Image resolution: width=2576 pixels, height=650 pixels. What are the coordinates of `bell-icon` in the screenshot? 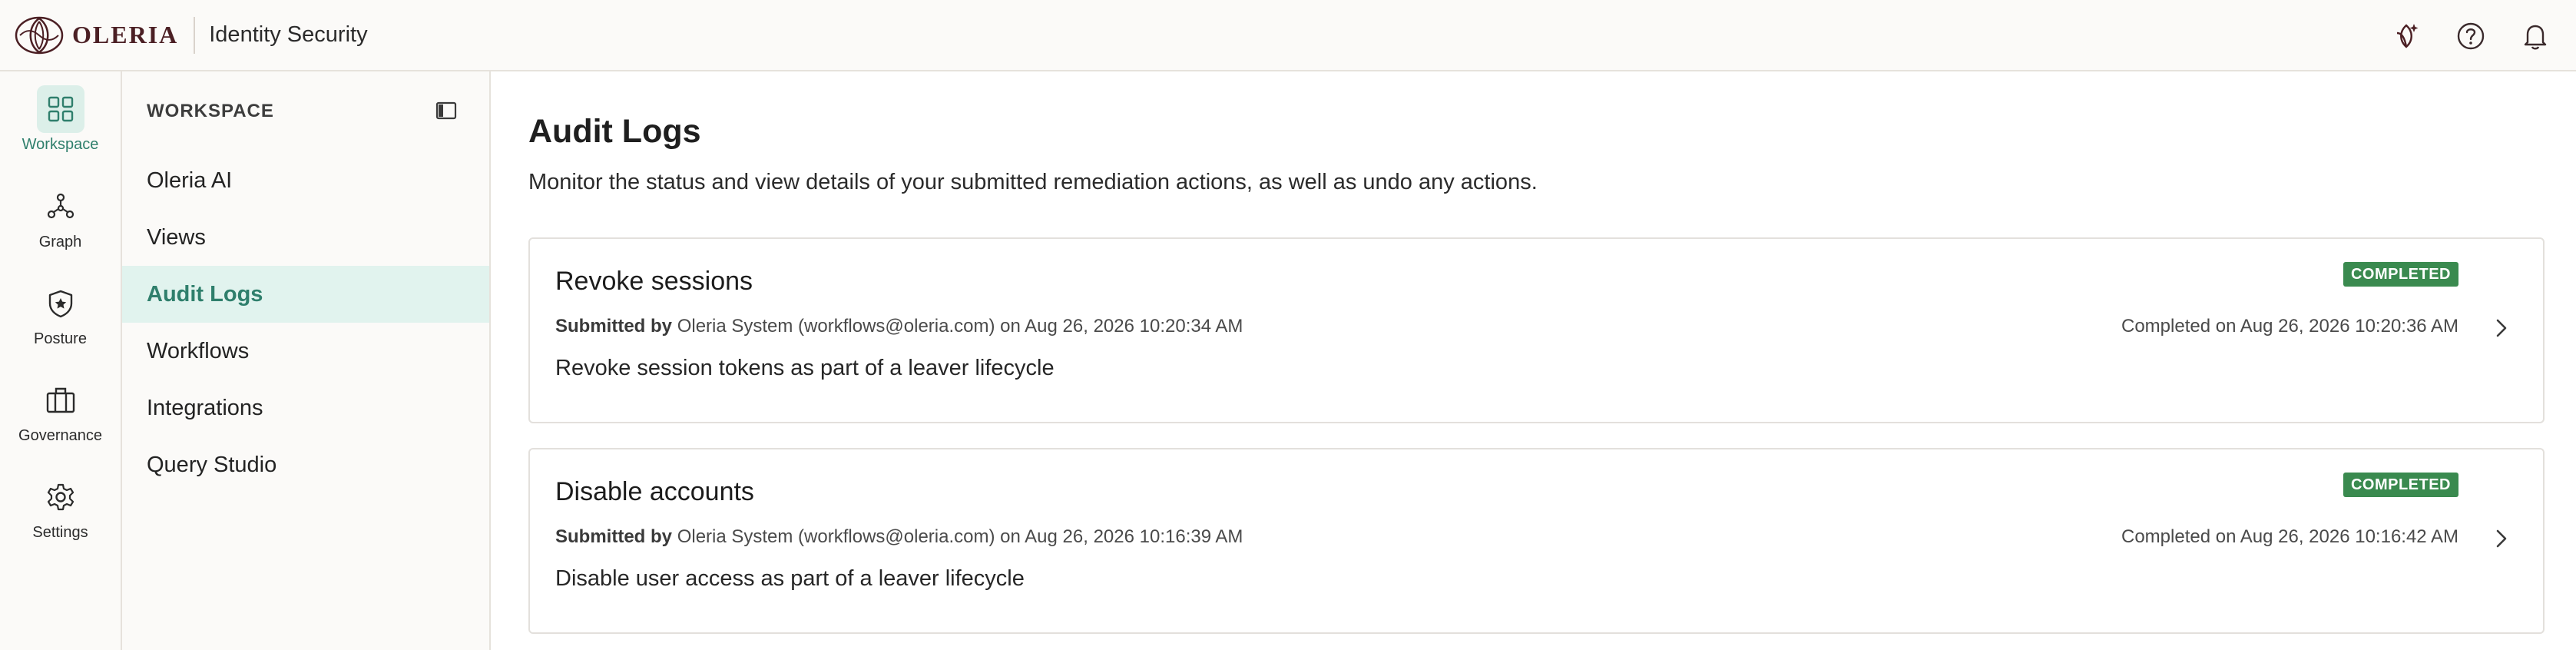 It's located at (2535, 36).